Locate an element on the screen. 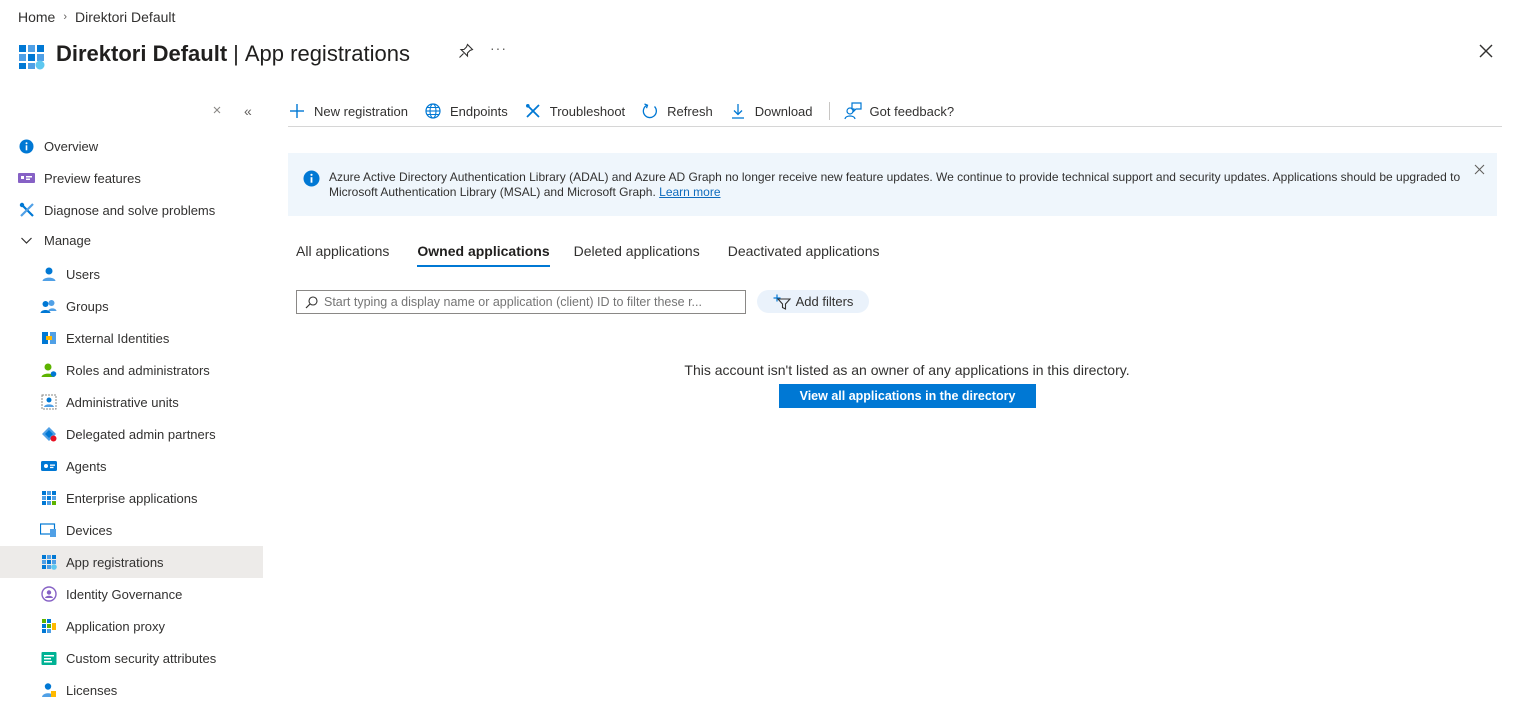 The width and height of the screenshot is (1515, 710). sidebar-item-label: Overview is located at coordinates (71, 146).